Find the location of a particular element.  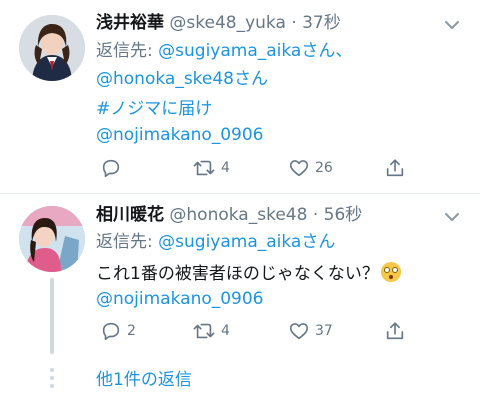

show-more-replies-link: 他1件の返信 is located at coordinates (144, 380).